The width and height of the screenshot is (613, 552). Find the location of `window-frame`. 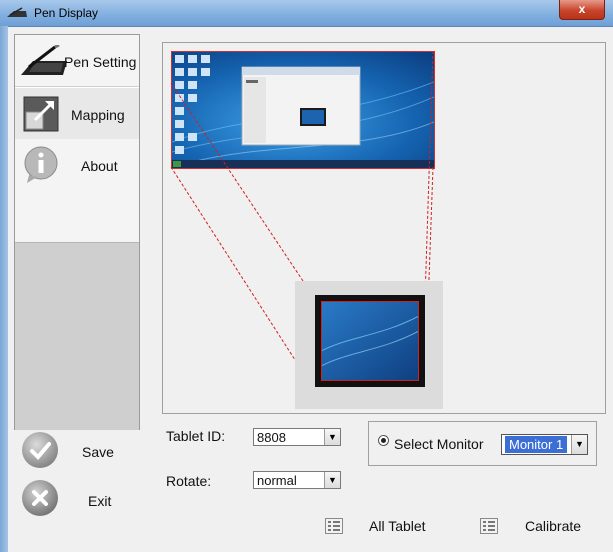

window-frame is located at coordinates (4, 289).